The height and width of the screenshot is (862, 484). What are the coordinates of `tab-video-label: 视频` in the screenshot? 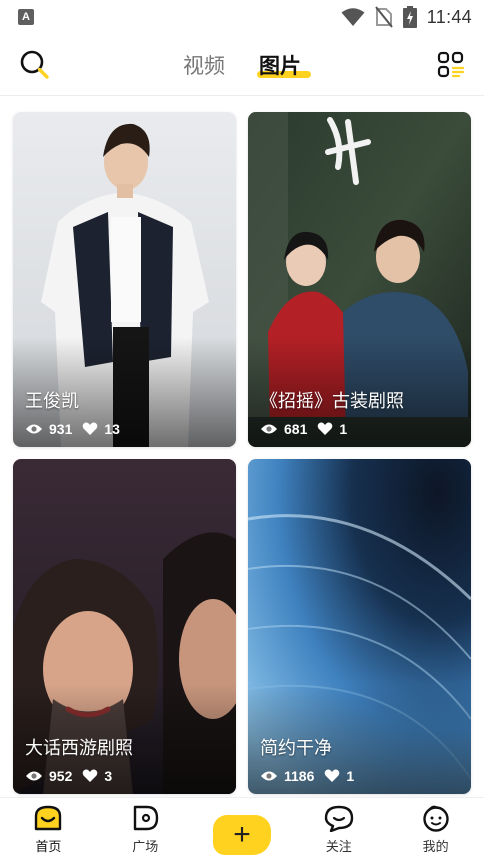 It's located at (204, 66).